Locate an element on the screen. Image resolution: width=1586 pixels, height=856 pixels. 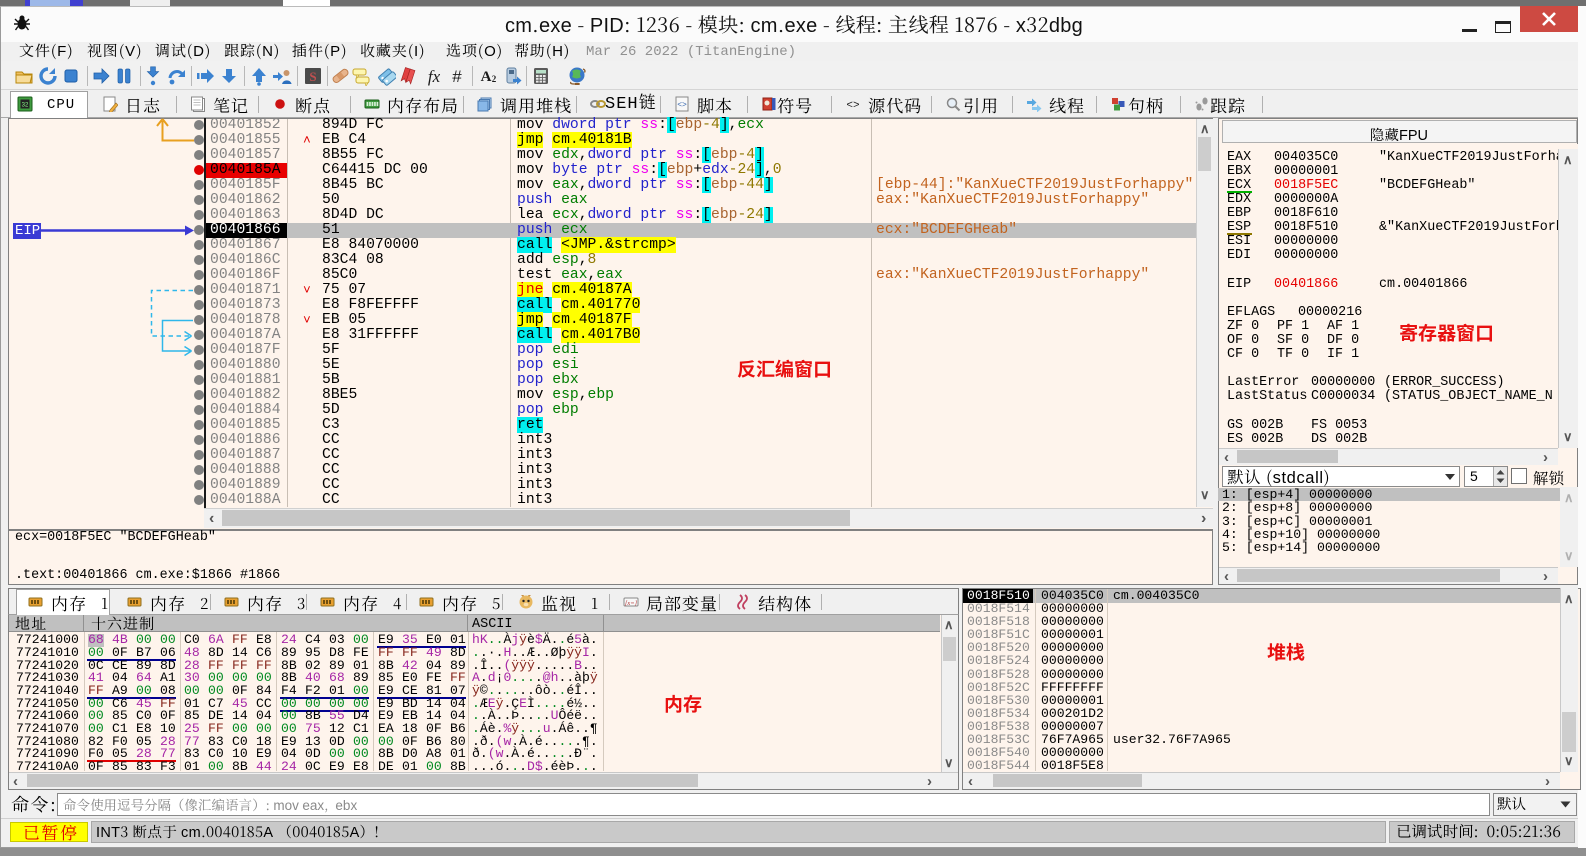
svg-text: fx is located at coordinates (434, 76).